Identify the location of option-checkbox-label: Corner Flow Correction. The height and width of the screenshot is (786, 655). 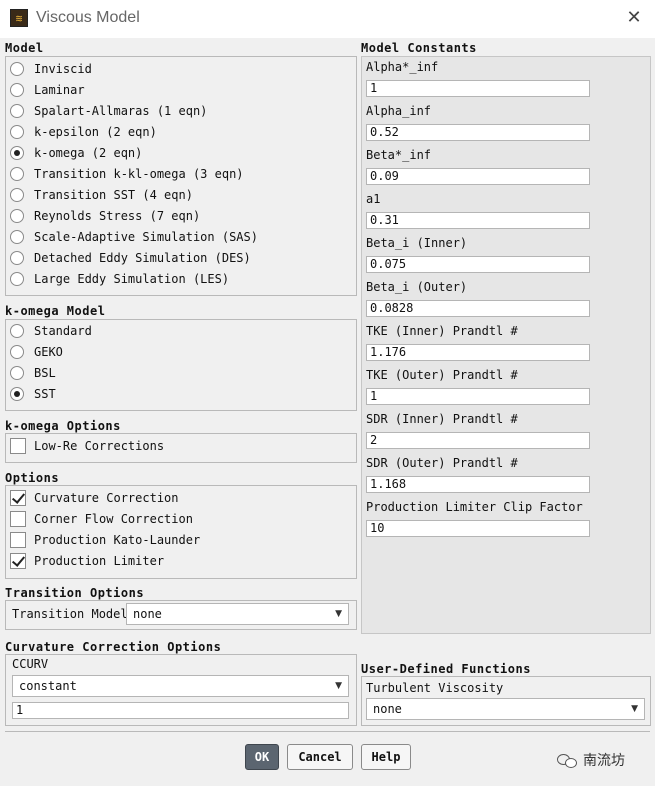
(113, 519).